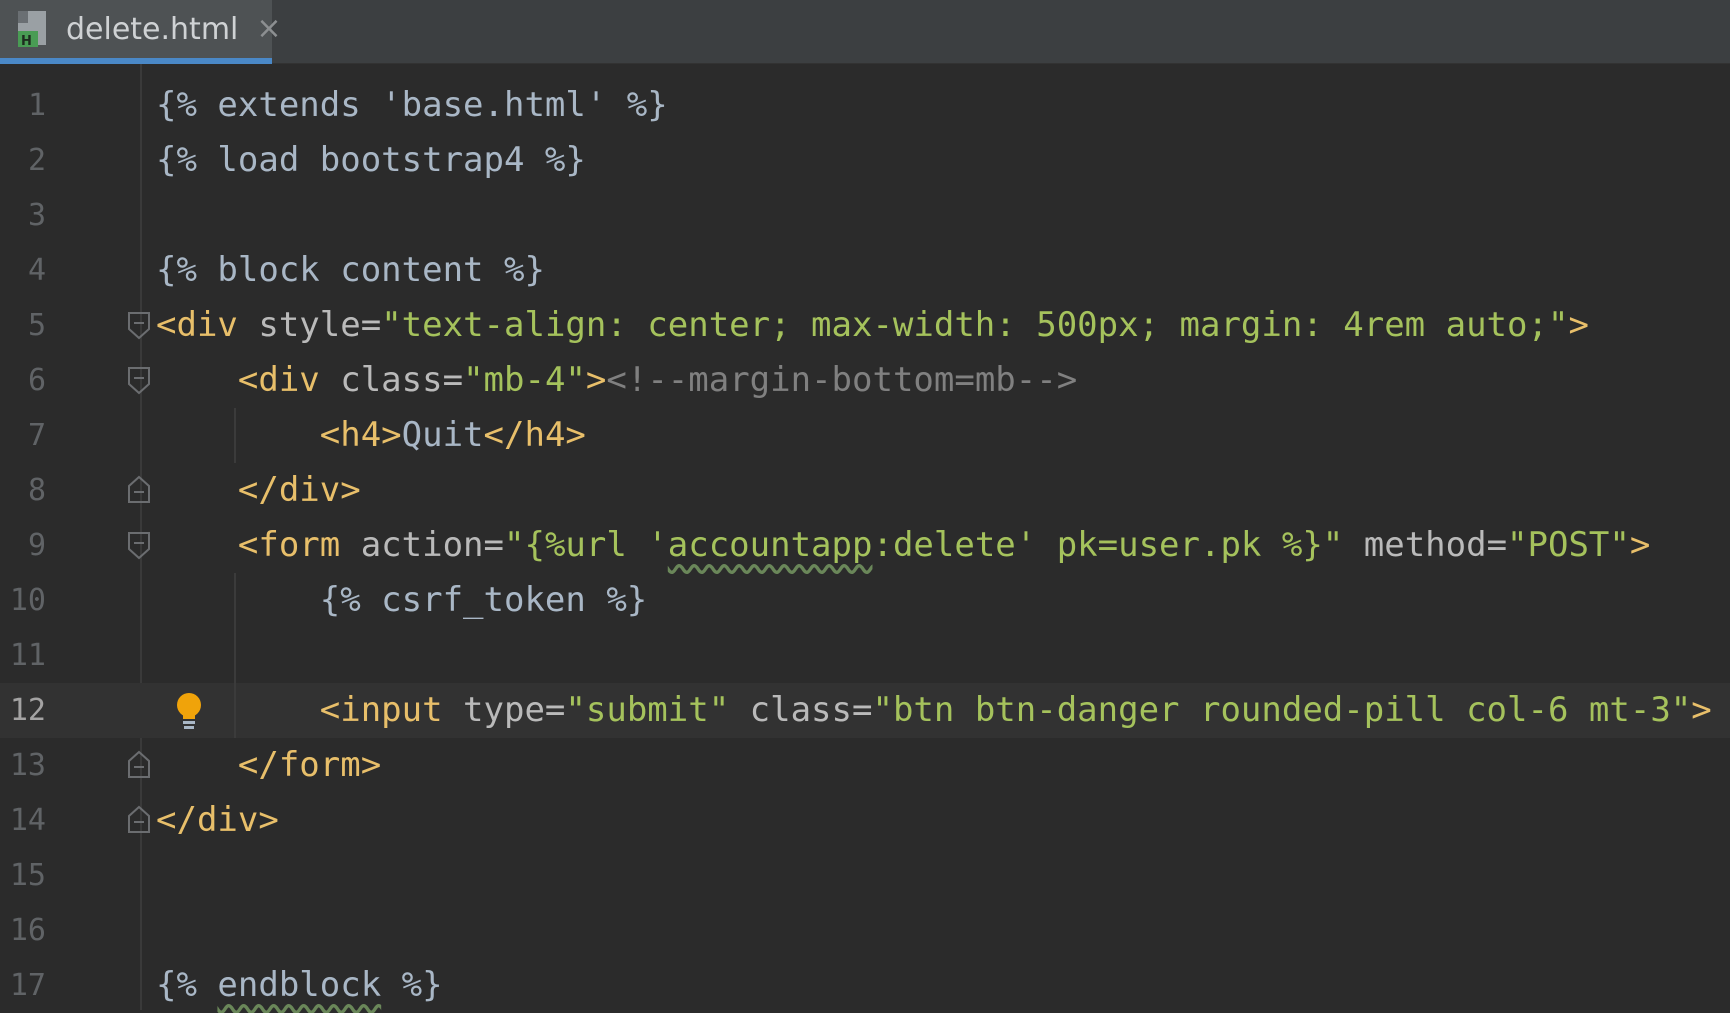  What do you see at coordinates (36, 215) in the screenshot?
I see `line-number: 3` at bounding box center [36, 215].